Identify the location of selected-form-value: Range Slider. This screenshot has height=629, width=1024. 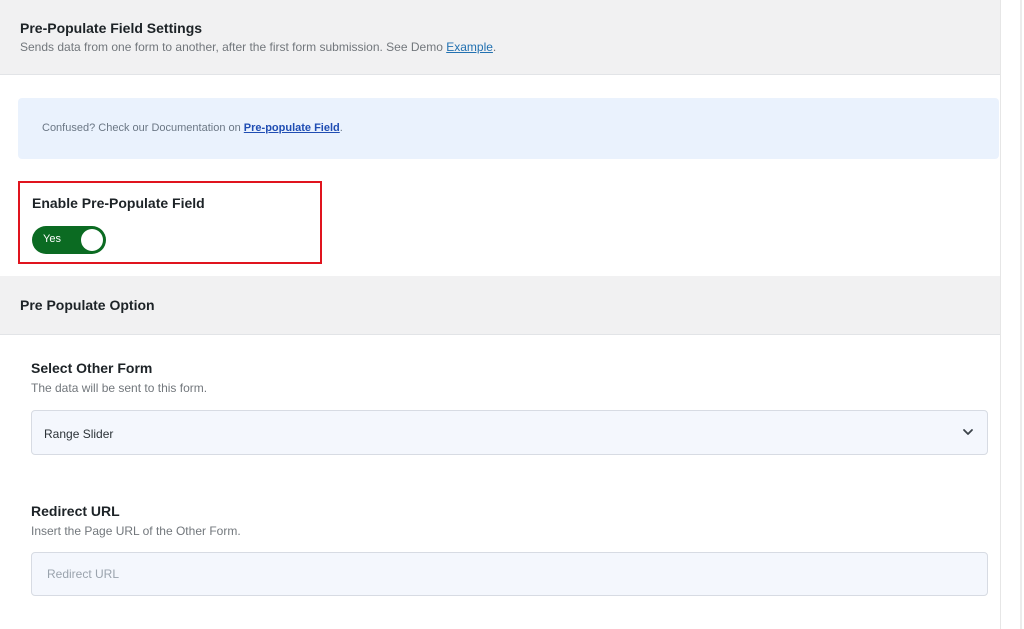
(79, 434).